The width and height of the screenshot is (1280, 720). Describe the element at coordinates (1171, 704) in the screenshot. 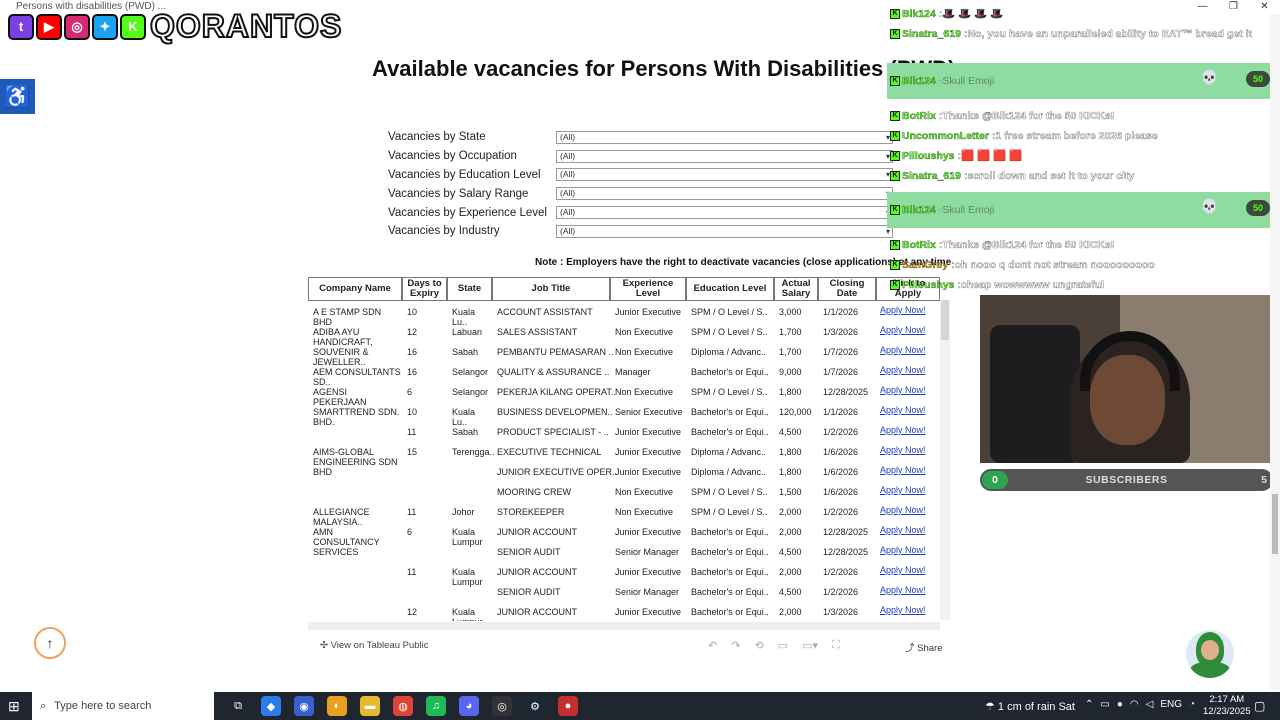

I see `language-indicator: ENG` at that location.